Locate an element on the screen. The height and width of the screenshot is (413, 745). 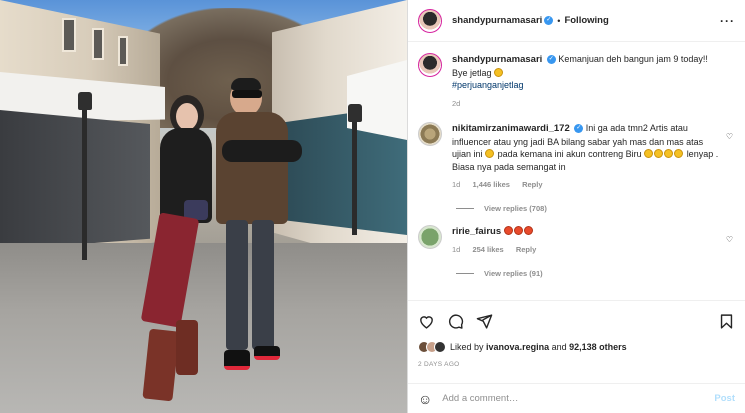
likes-and: and is located at coordinates (559, 347).